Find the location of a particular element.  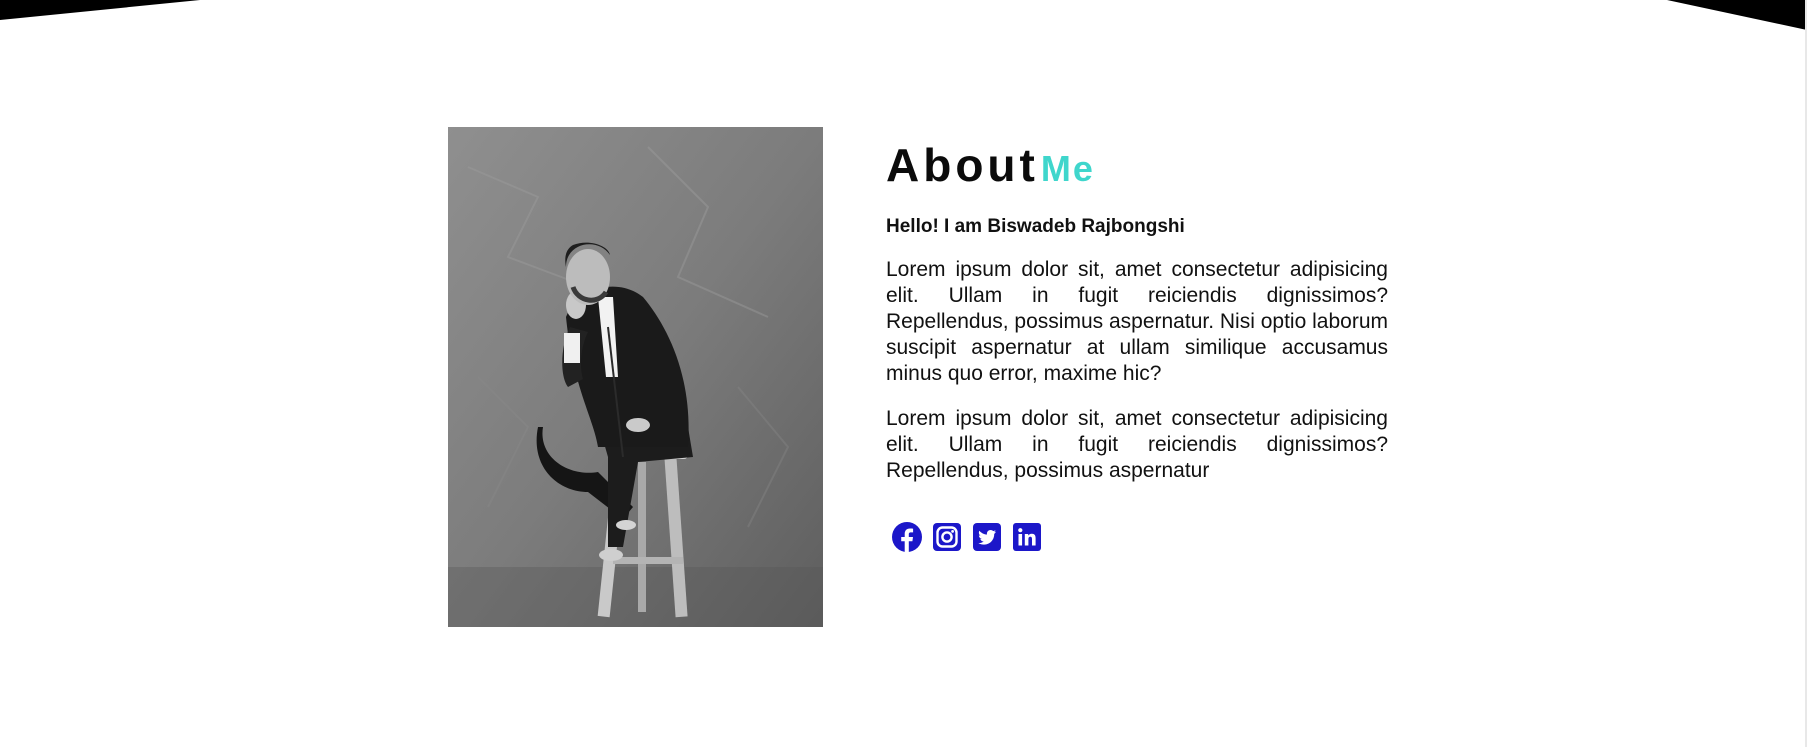

about-title-accent: Me is located at coordinates (1067, 168).